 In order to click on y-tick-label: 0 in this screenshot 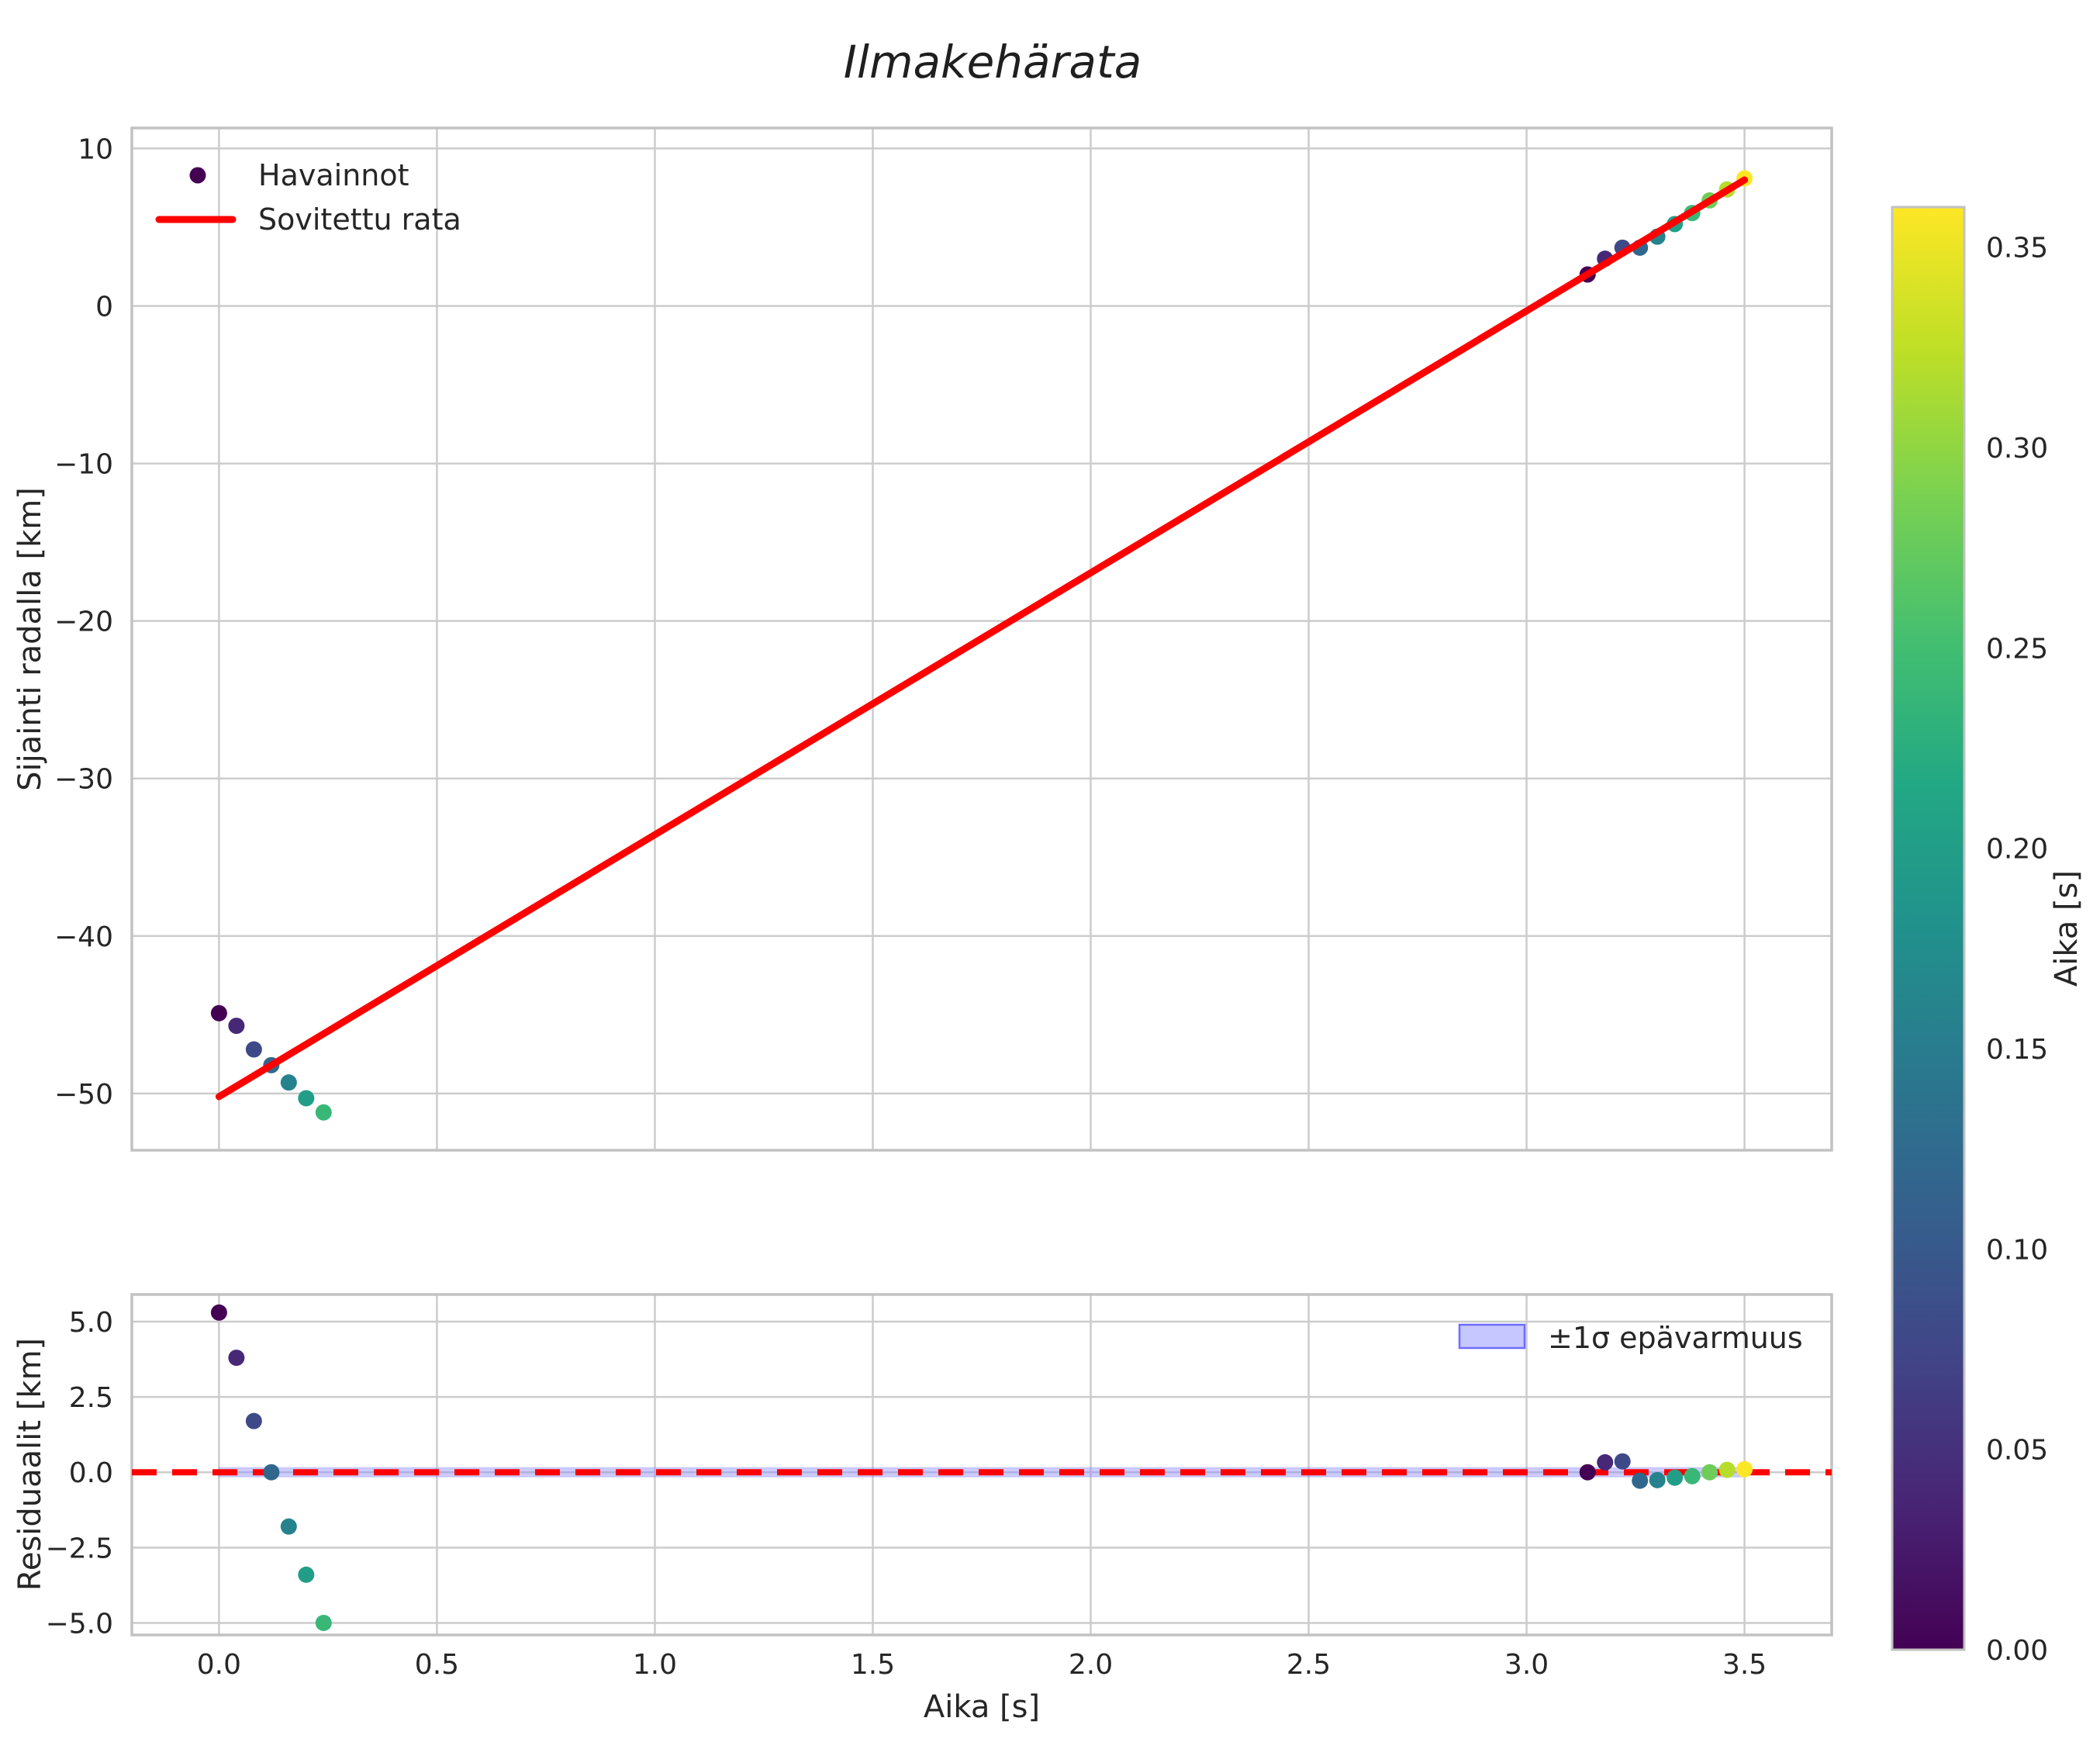, I will do `click(104, 307)`.